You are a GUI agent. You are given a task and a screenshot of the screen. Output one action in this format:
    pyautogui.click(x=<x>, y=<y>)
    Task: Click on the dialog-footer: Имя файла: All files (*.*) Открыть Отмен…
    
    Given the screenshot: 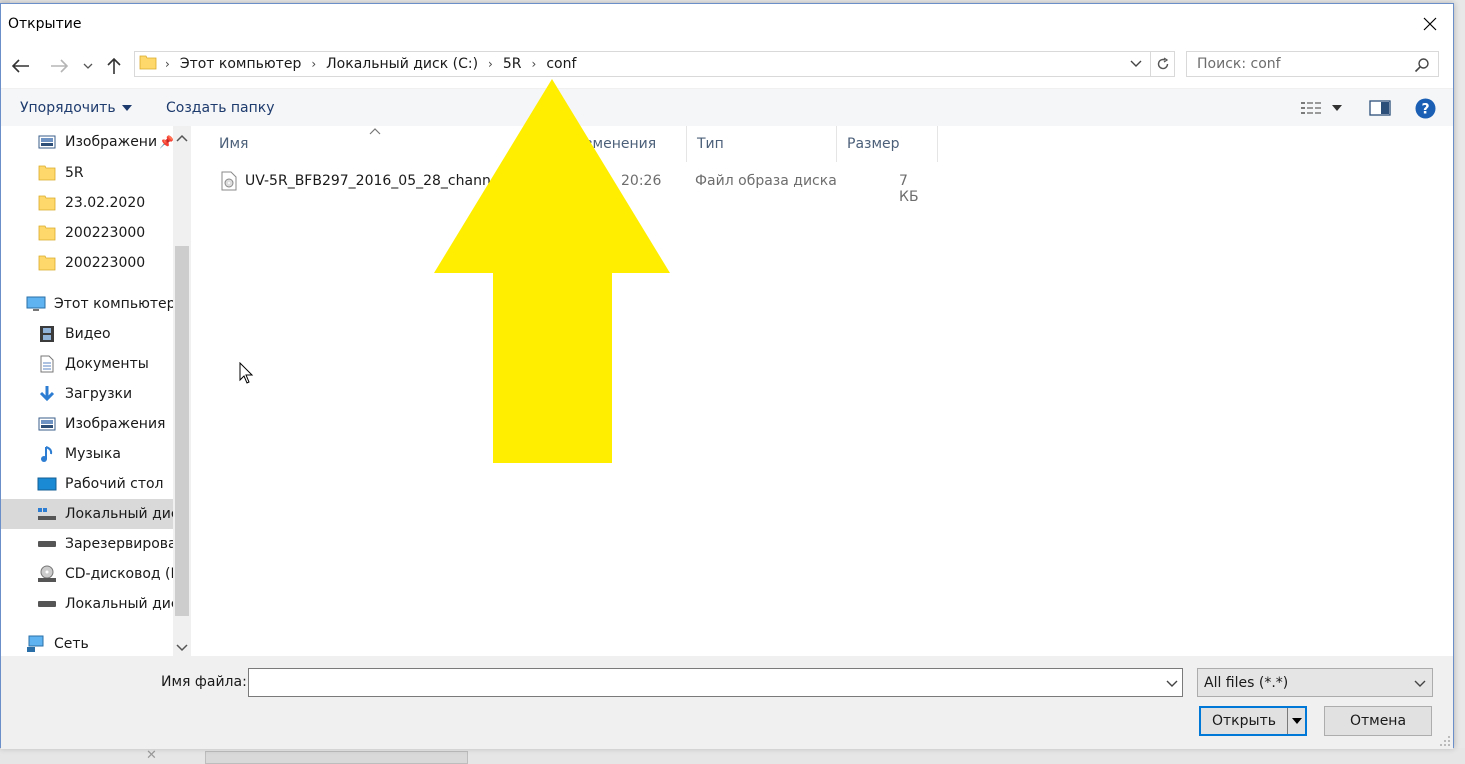 What is the action you would take?
    pyautogui.click(x=727, y=702)
    